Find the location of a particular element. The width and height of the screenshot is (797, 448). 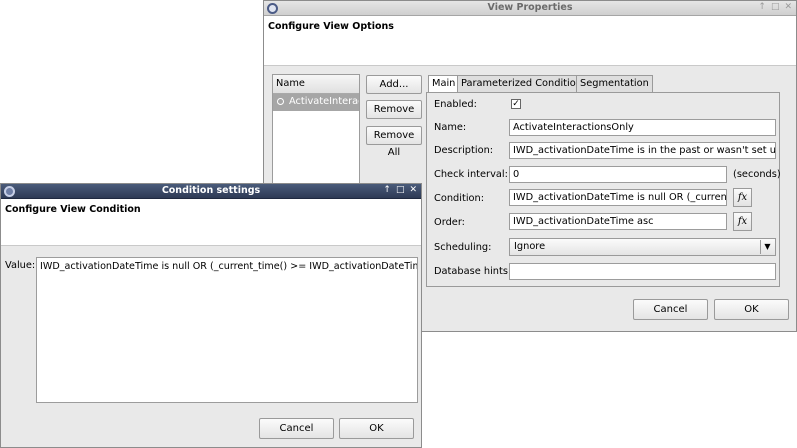

name-field: ActivateInteractionsOnly is located at coordinates (642, 127).